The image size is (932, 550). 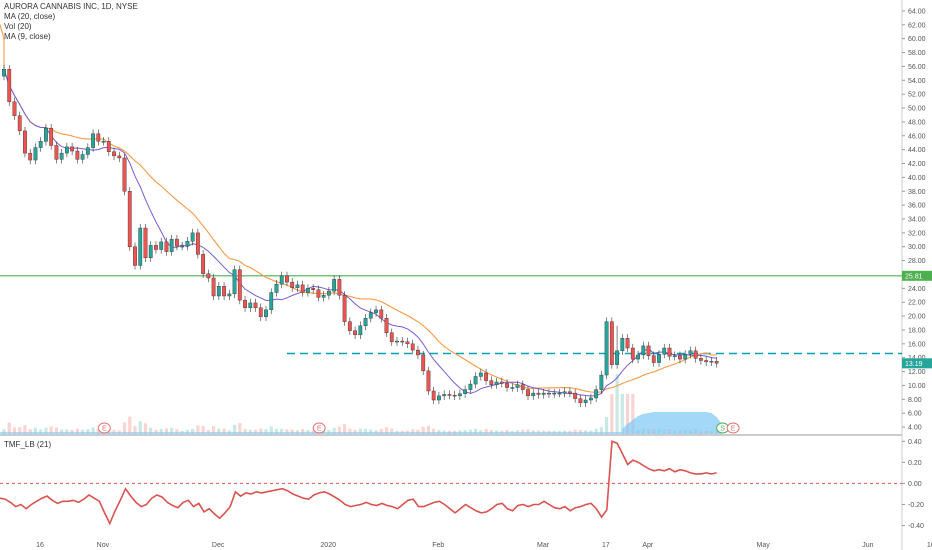 I want to click on tmf-line, so click(x=358, y=483).